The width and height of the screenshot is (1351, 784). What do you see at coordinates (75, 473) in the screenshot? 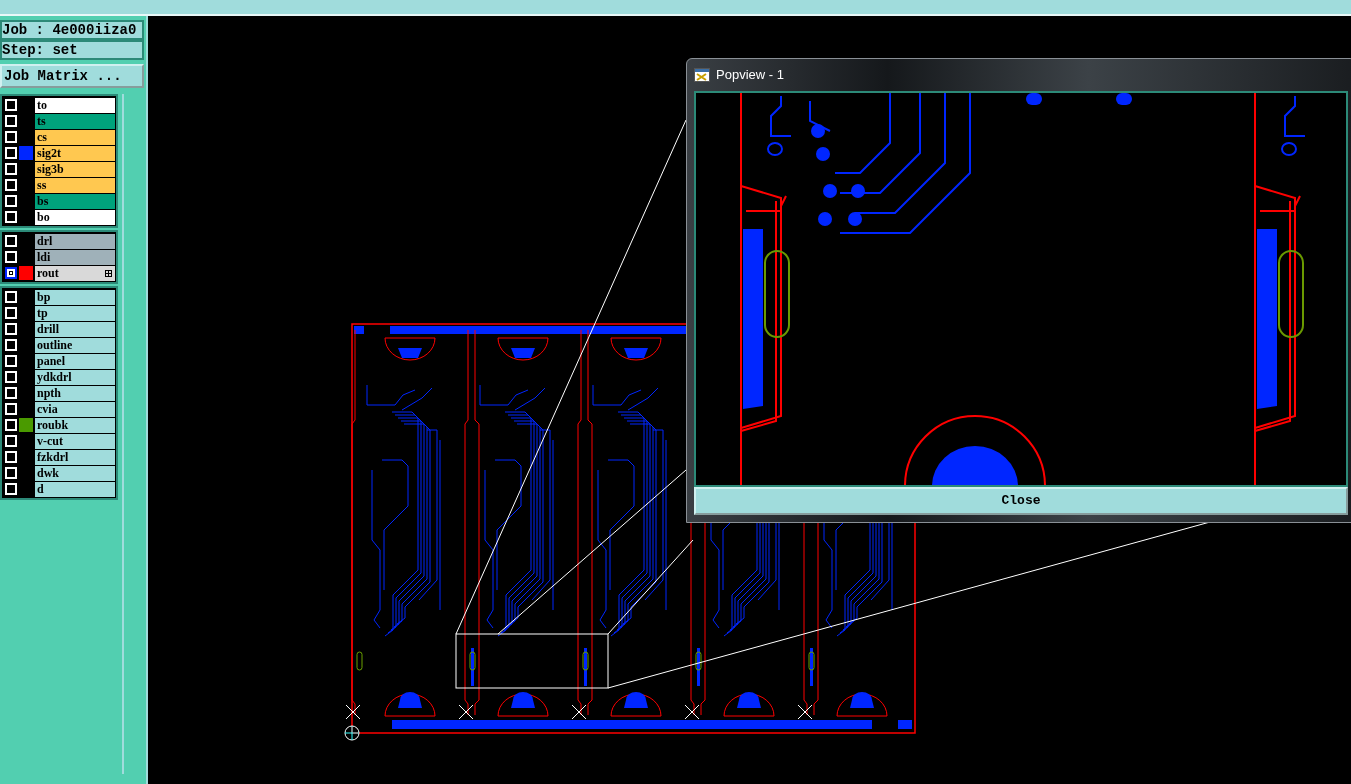
I see `layer-name: dwk` at bounding box center [75, 473].